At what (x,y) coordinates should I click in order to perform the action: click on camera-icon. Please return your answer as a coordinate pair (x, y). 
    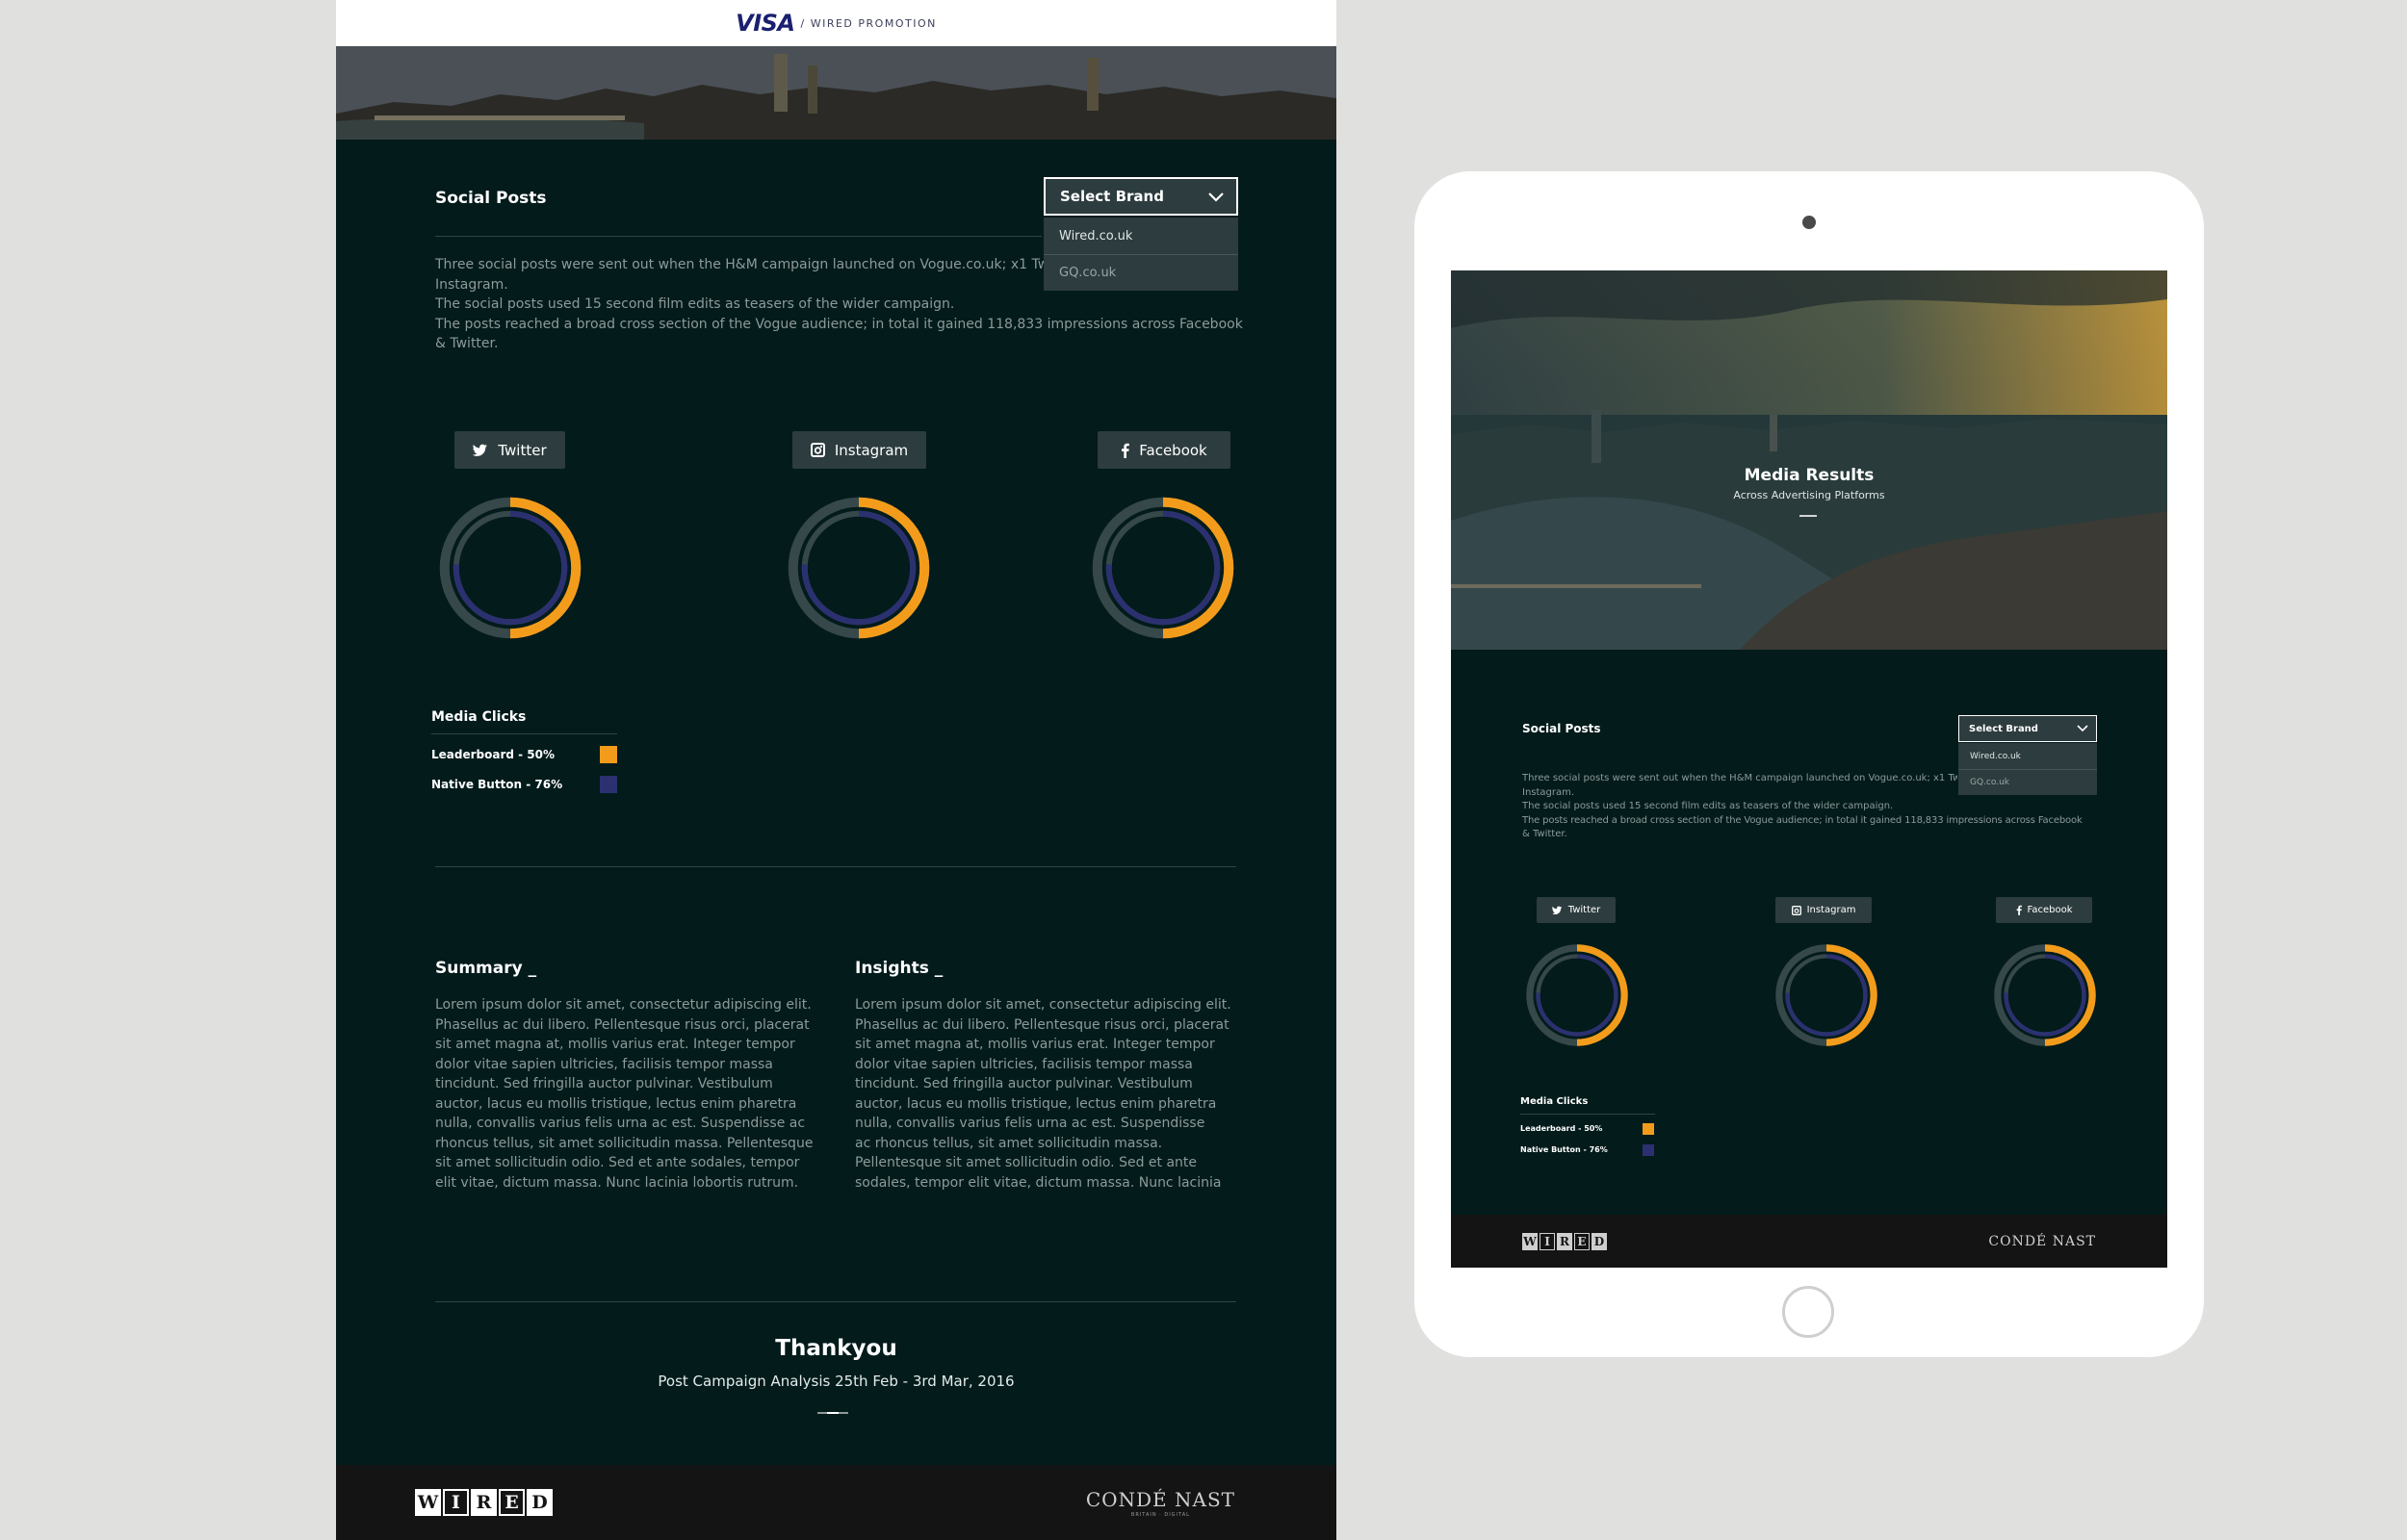
    Looking at the image, I should click on (1809, 222).